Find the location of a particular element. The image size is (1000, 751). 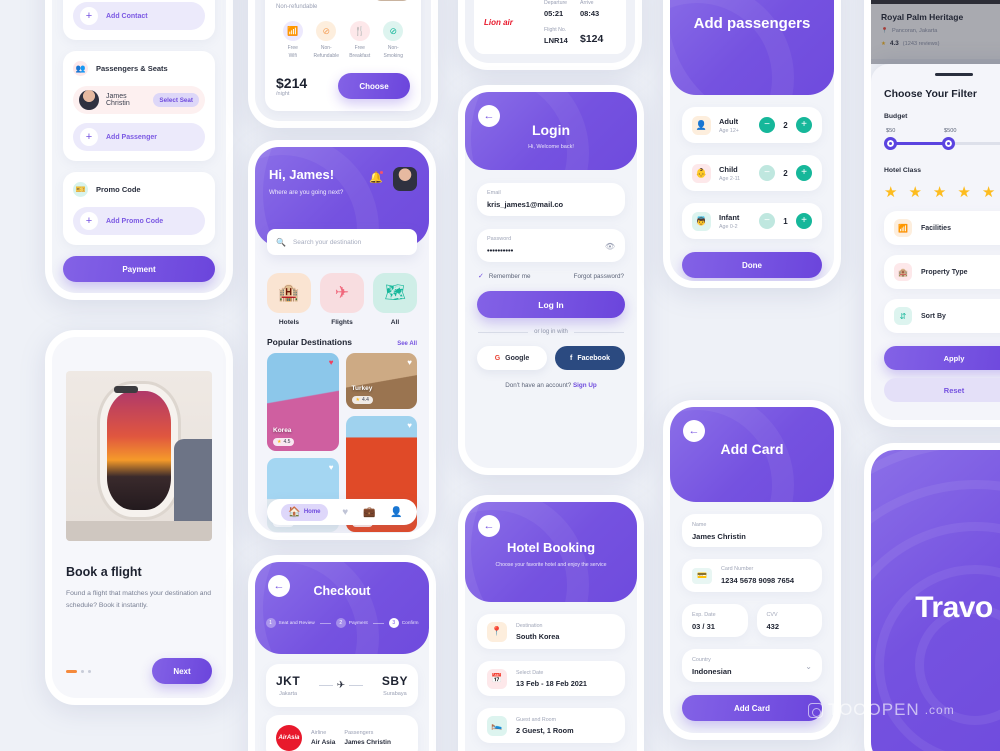

airasia-logo: AirAsia is located at coordinates (289, 738).